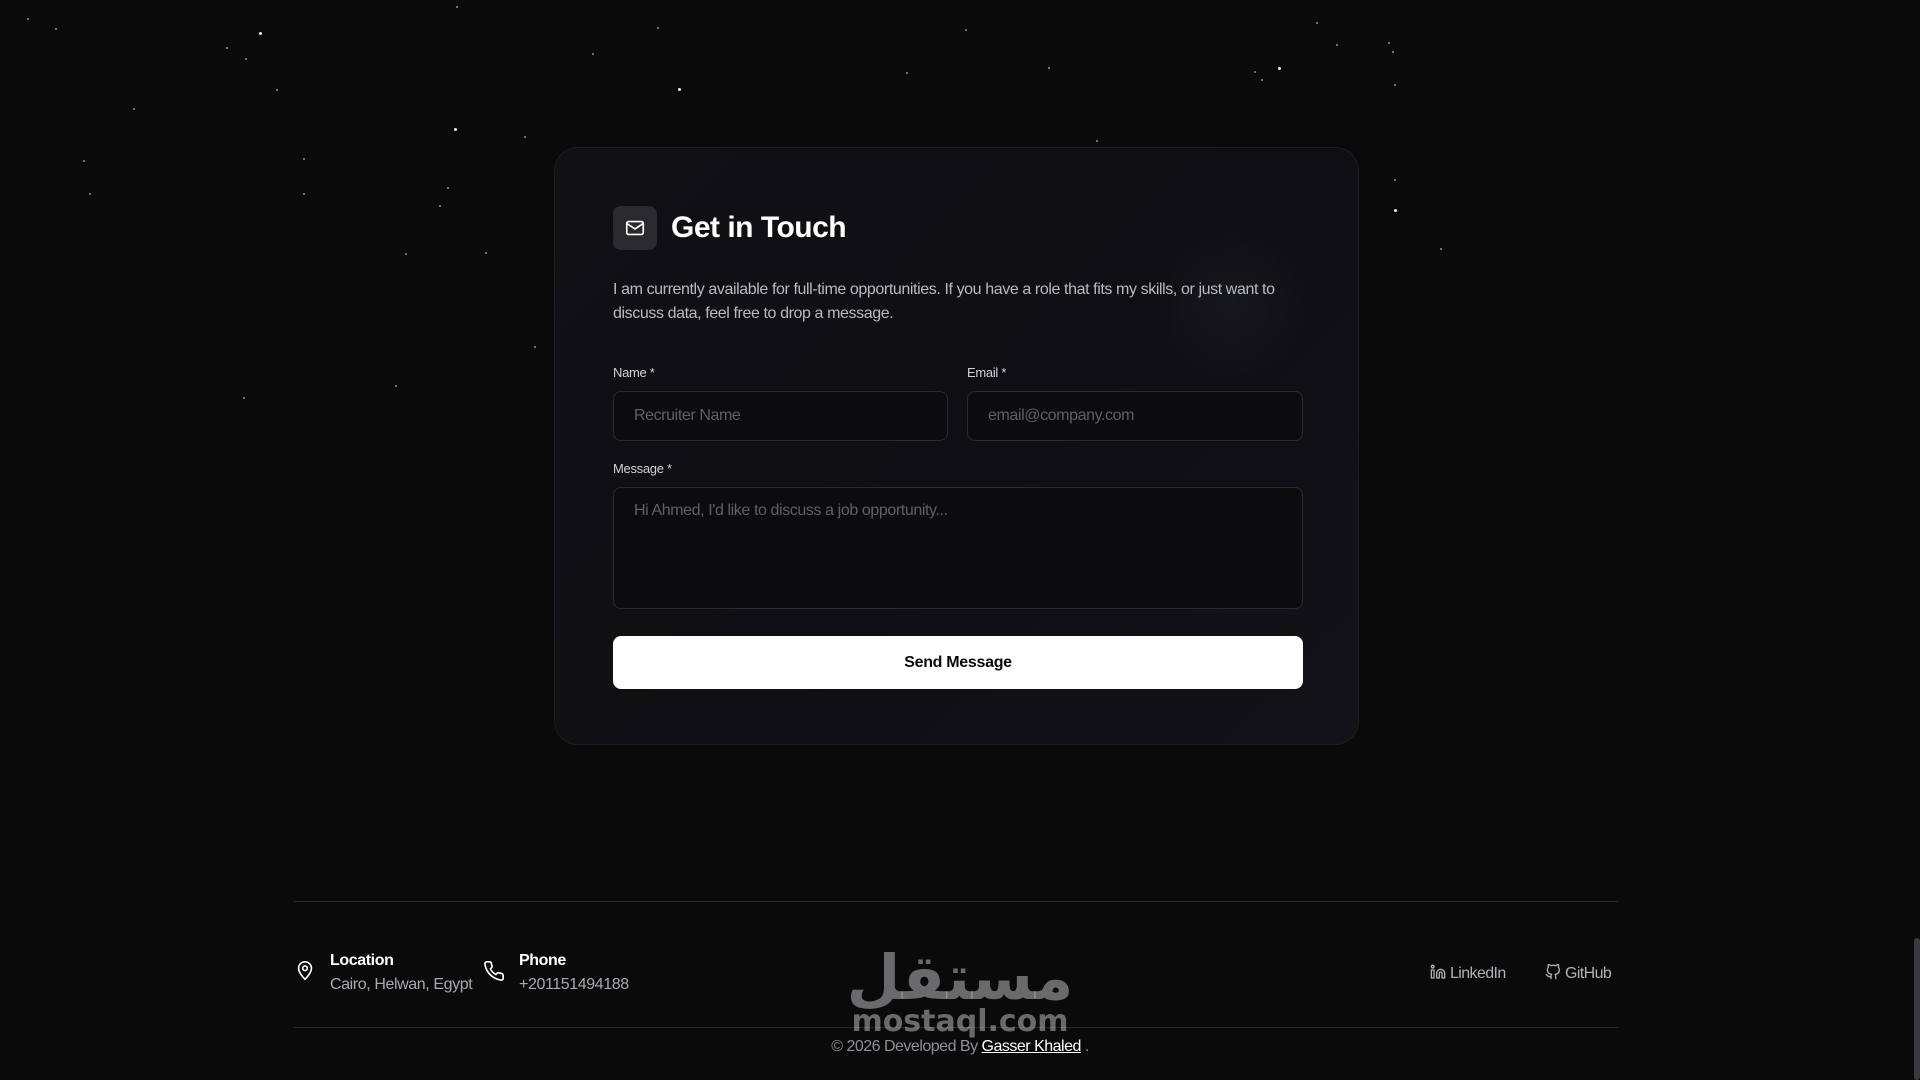  I want to click on footer-phone: Phone +201151494188, so click(556, 973).